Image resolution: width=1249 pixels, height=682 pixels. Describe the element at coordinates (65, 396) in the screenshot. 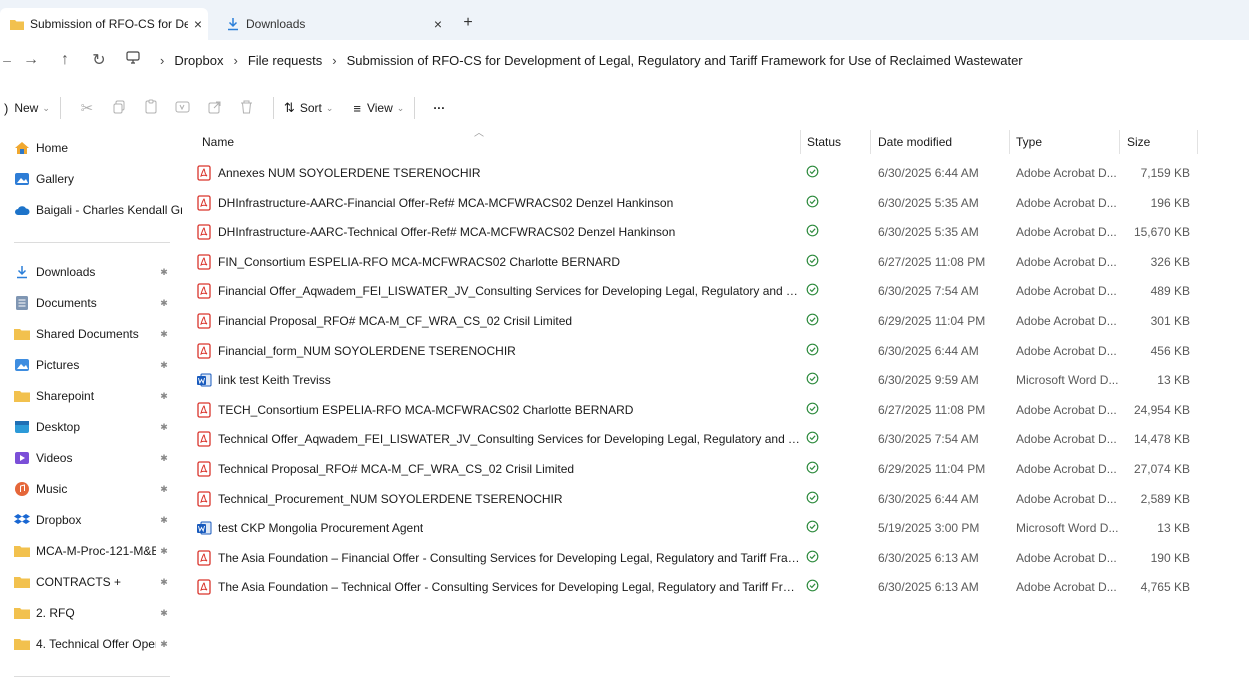

I see `sidebar-item-label: Sharepoint` at that location.